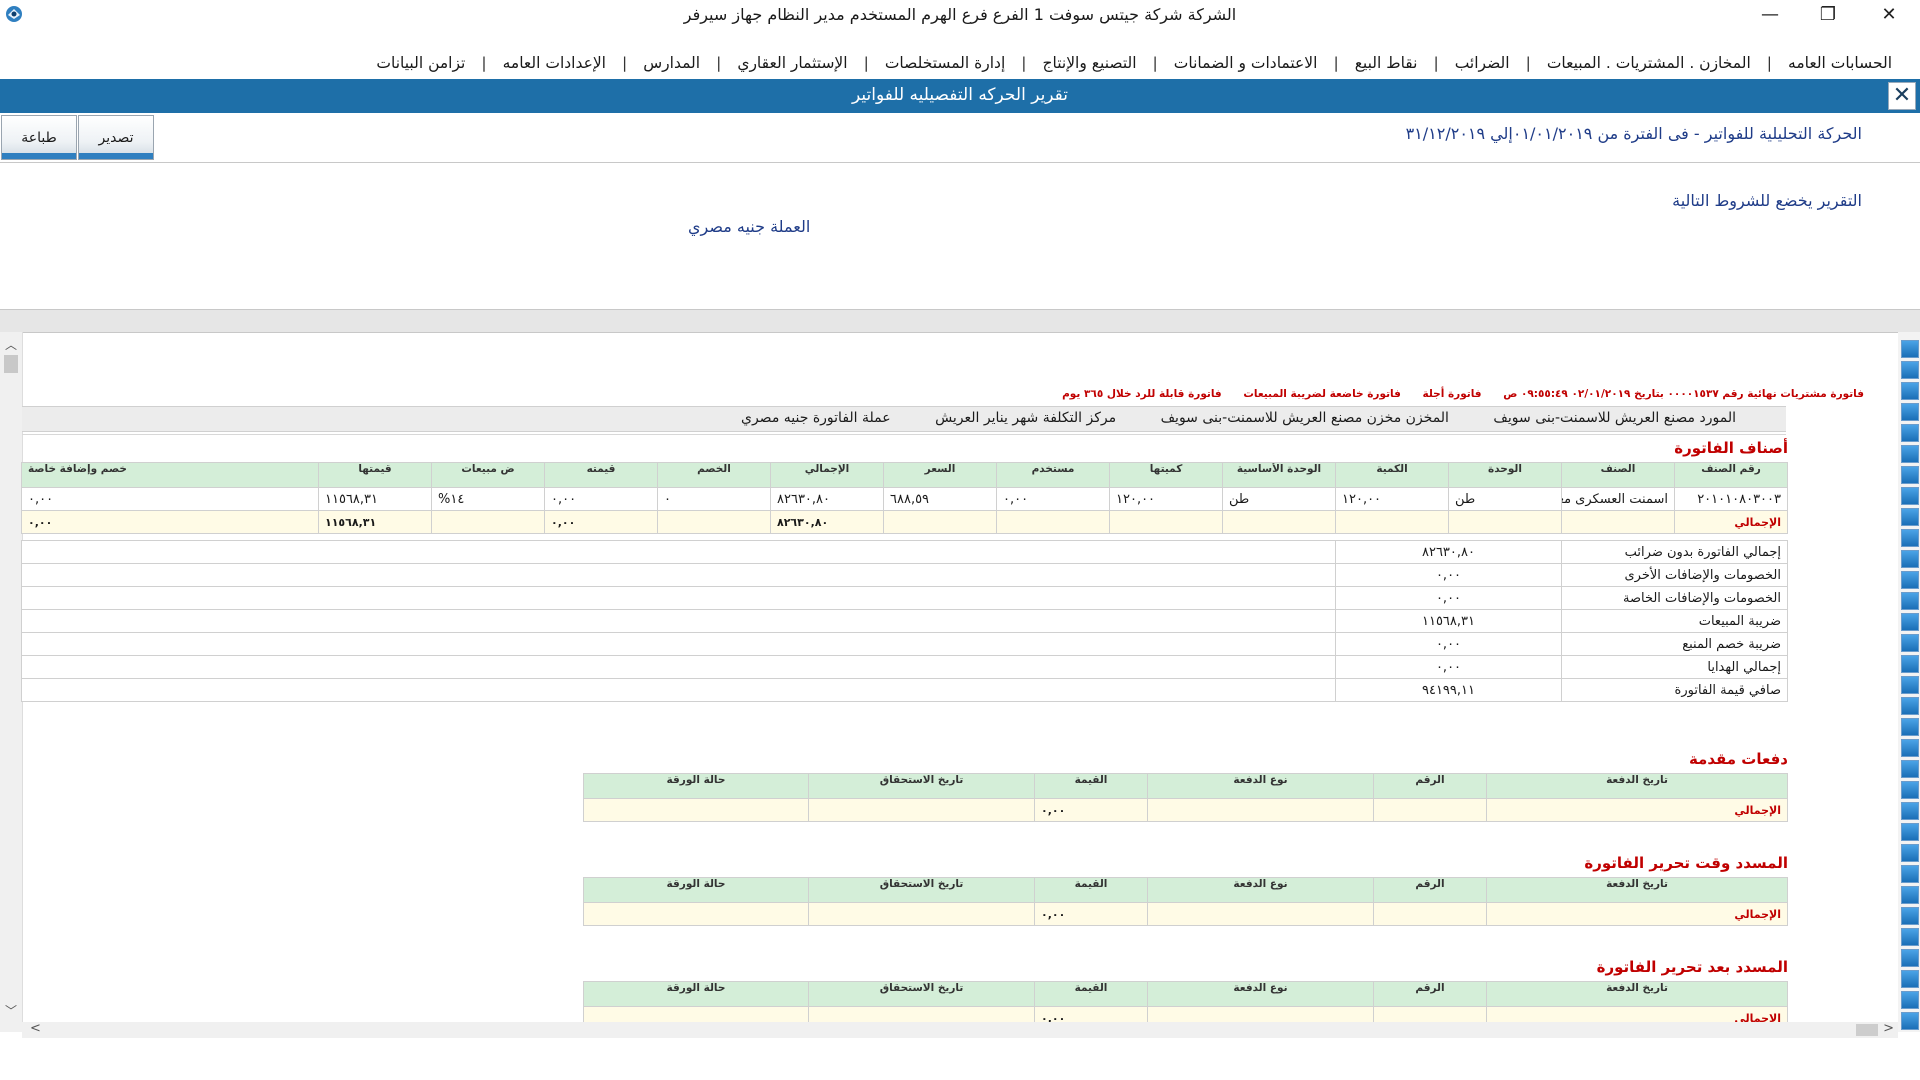  Describe the element at coordinates (1674, 552) in the screenshot. I see `summary-label: إجمالي الفاتورة بدون ضرائب` at that location.